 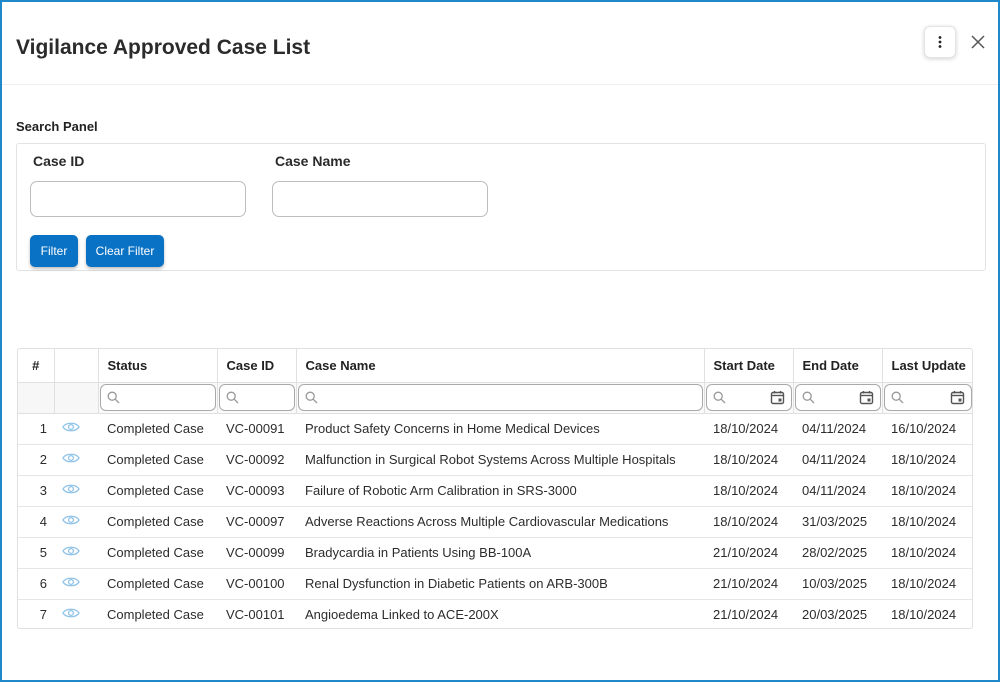 What do you see at coordinates (256, 553) in the screenshot?
I see `cell-case-id: VC-00099` at bounding box center [256, 553].